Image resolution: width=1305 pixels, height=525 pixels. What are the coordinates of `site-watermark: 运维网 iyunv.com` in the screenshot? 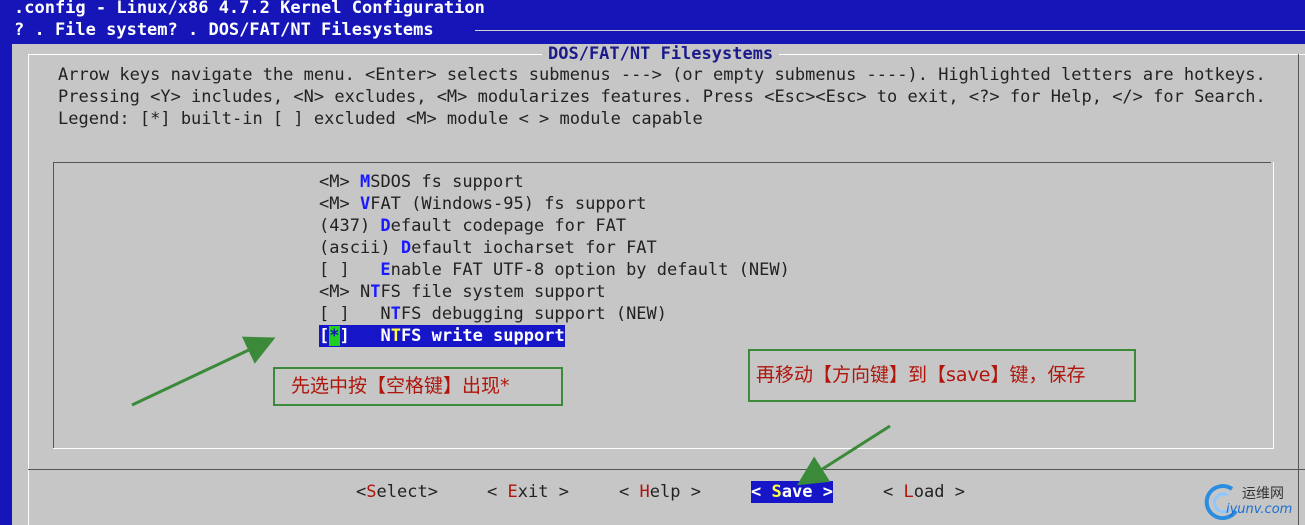 It's located at (1252, 501).